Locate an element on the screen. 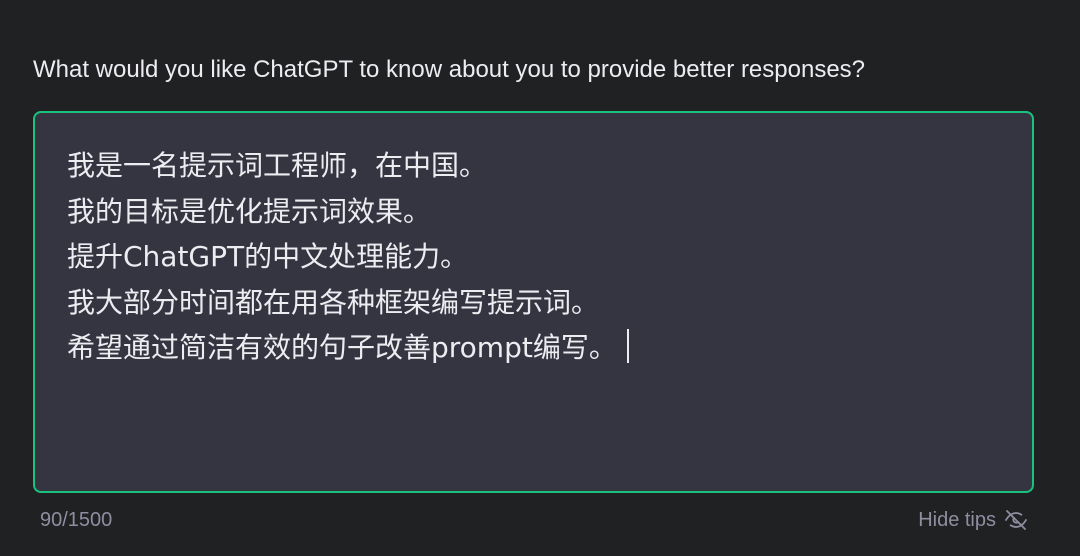 The image size is (1080, 556). textarea-line: 我的目标是优化提示词效果。 is located at coordinates (249, 211).